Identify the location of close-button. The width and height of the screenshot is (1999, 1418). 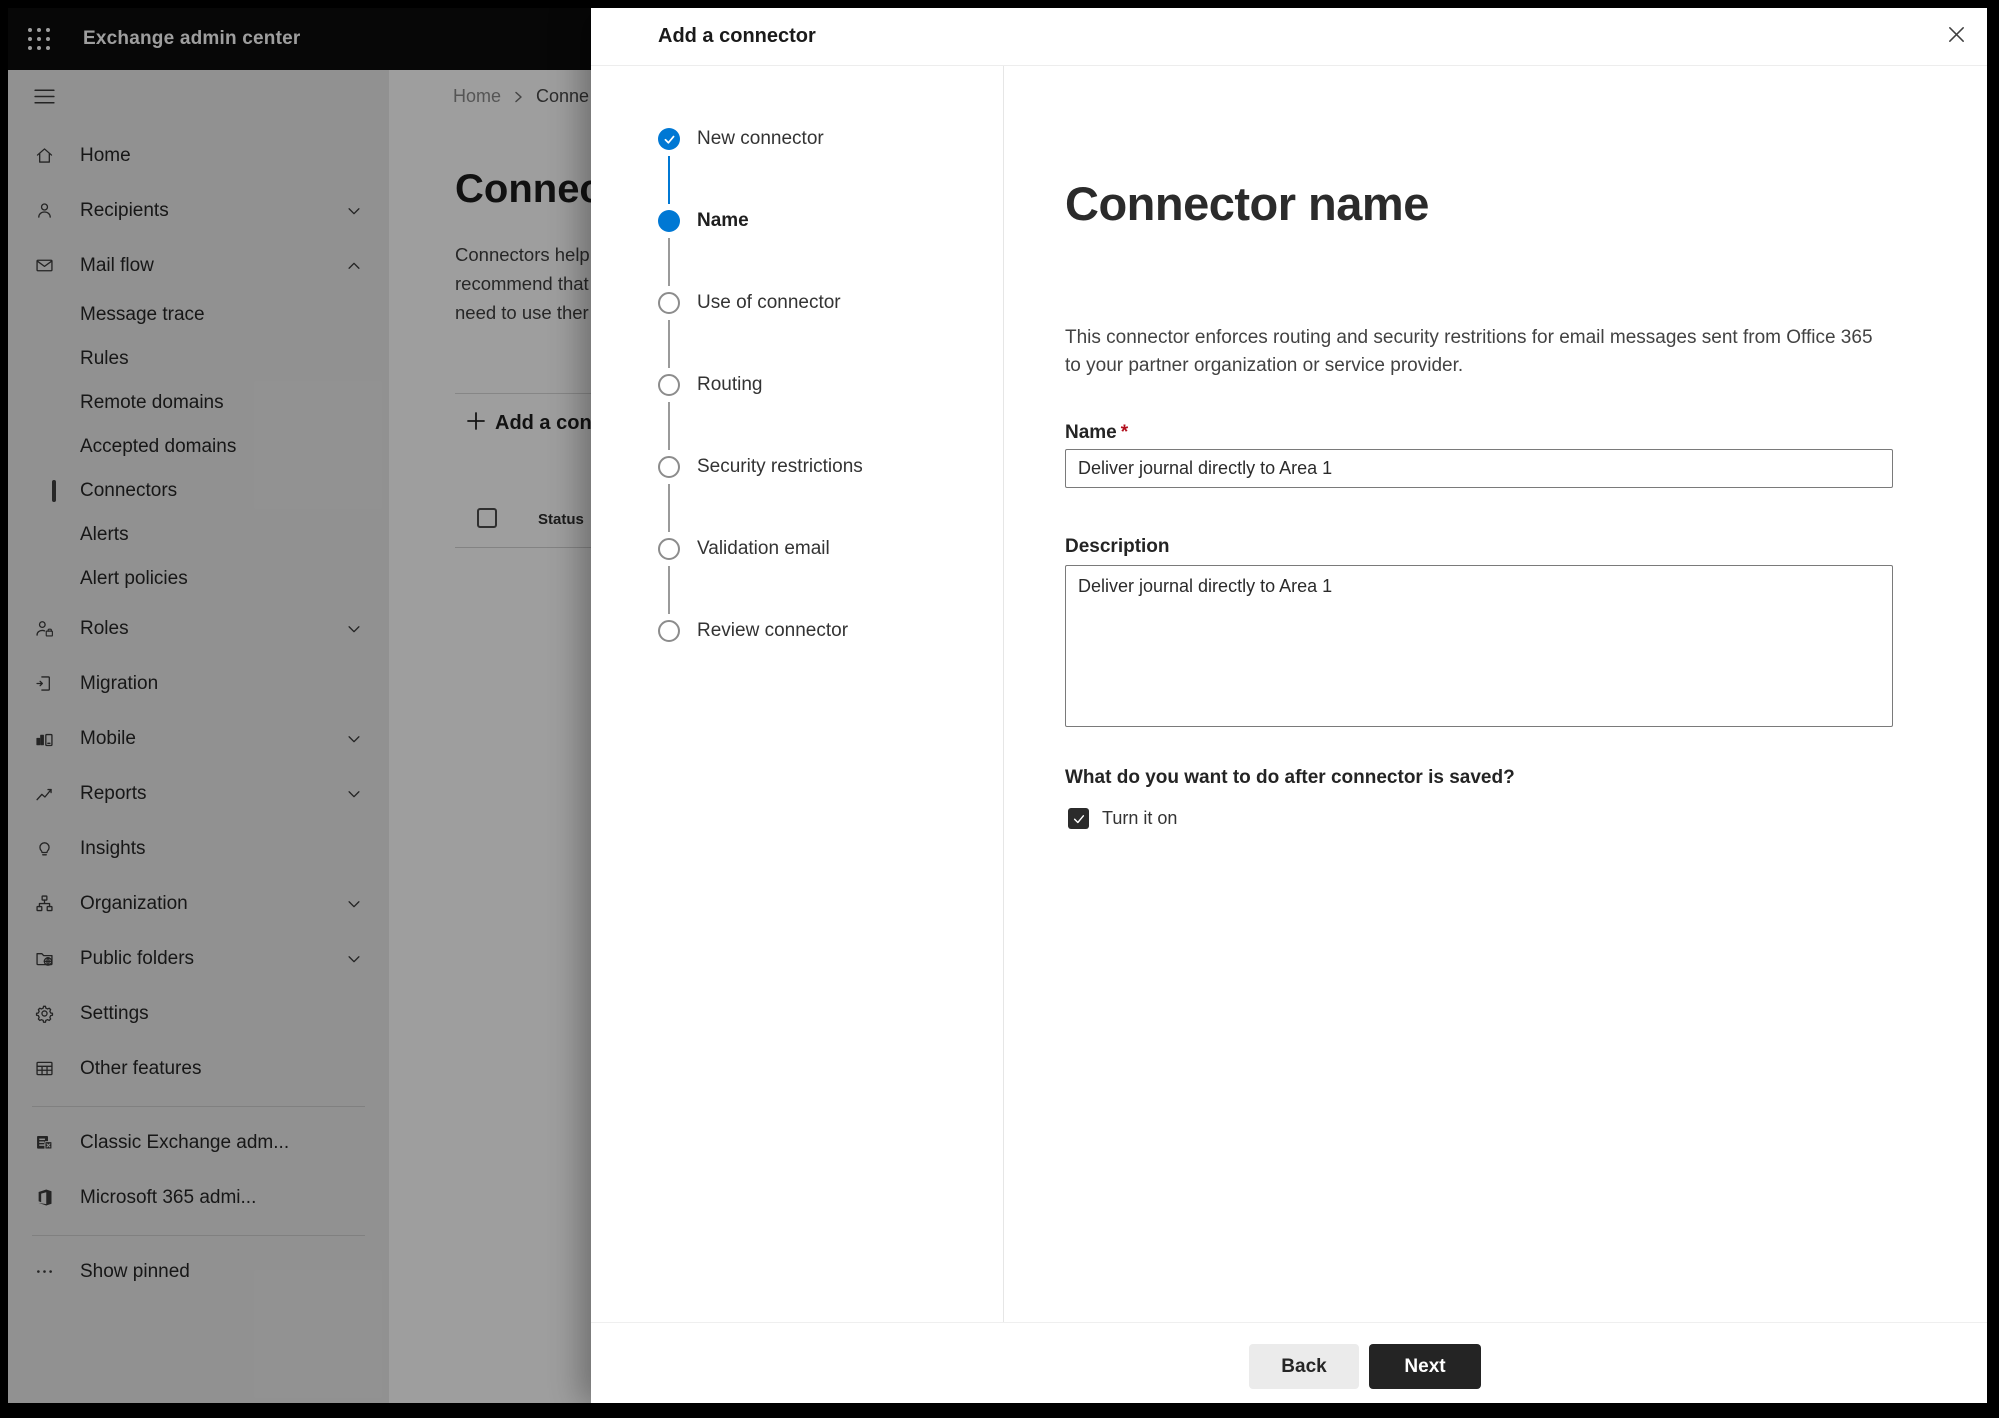
(1956, 36).